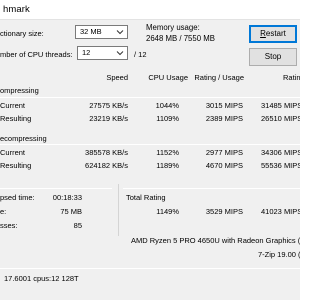 Image resolution: width=320 pixels, height=300 pixels. Describe the element at coordinates (224, 105) in the screenshot. I see `compressing-current-rating-usage: 3015 MIPS` at that location.